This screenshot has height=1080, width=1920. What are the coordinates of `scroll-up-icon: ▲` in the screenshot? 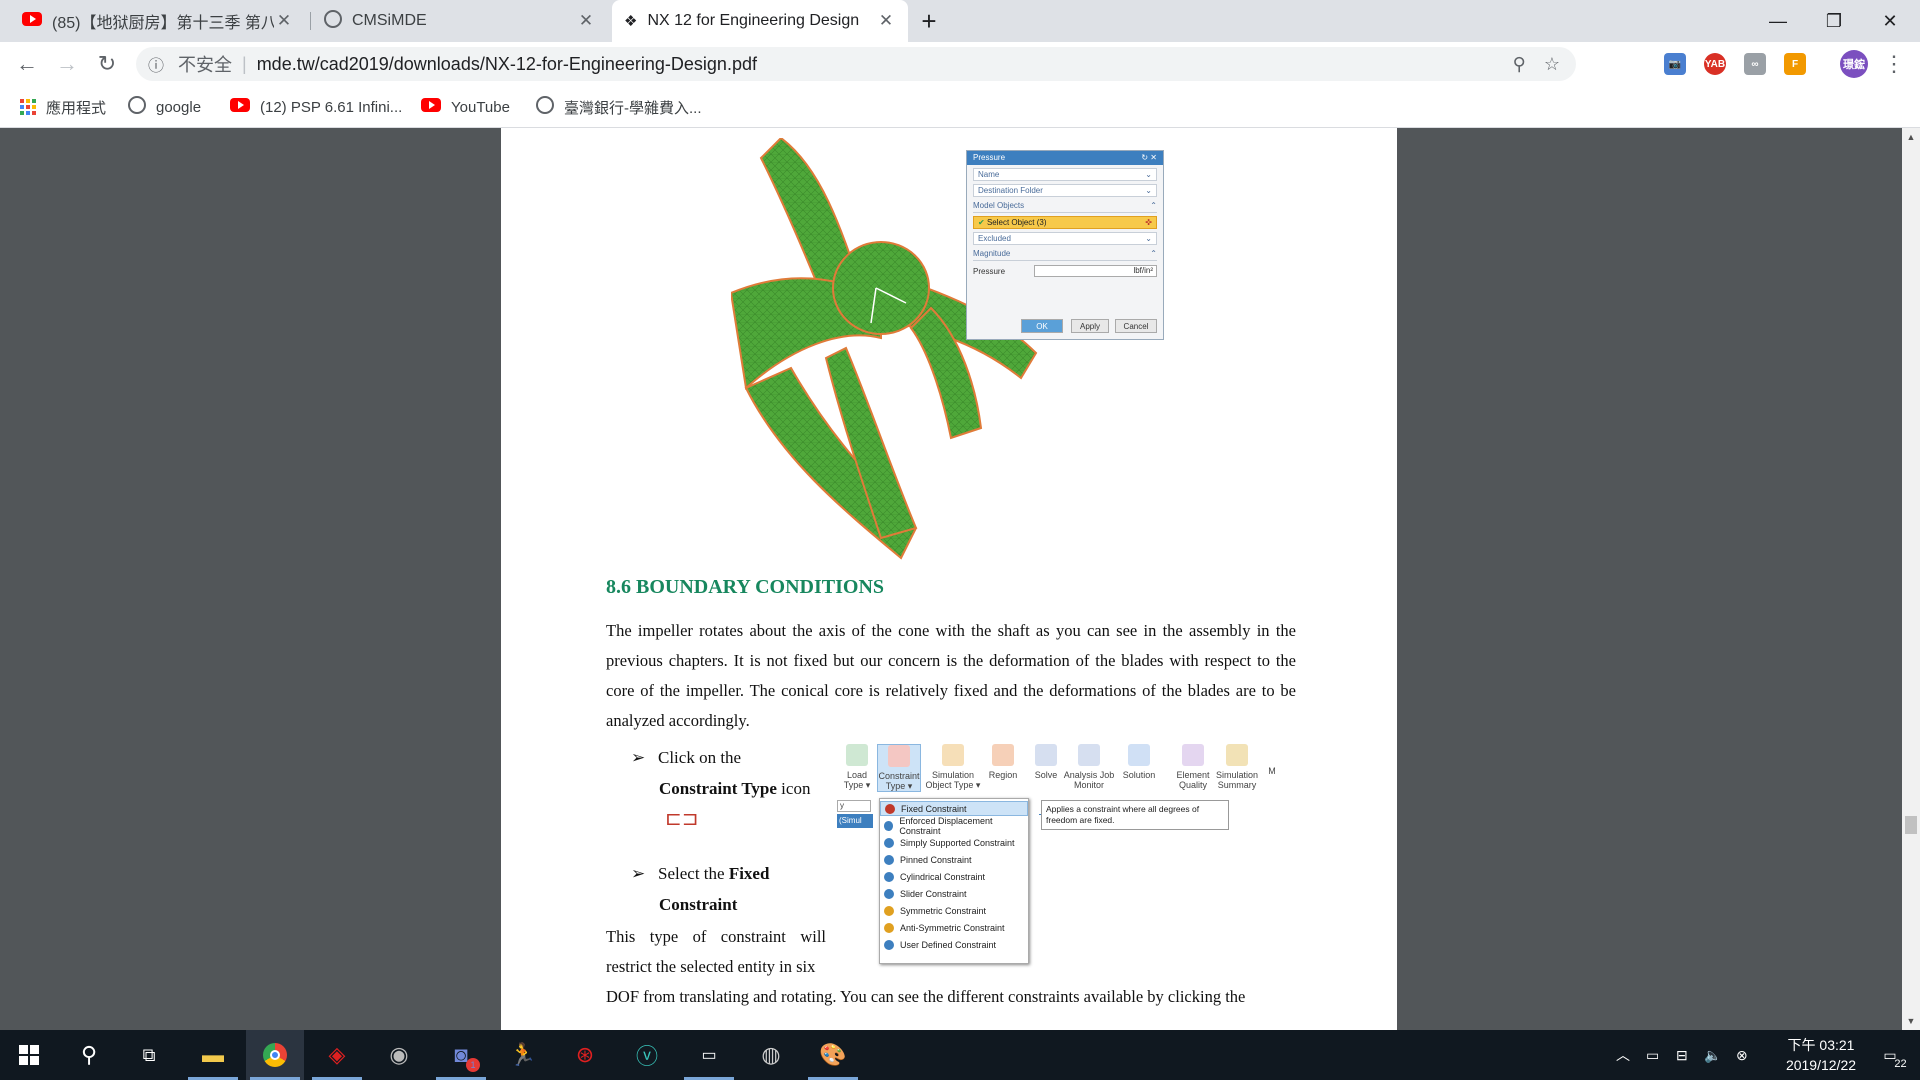 It's located at (1911, 137).